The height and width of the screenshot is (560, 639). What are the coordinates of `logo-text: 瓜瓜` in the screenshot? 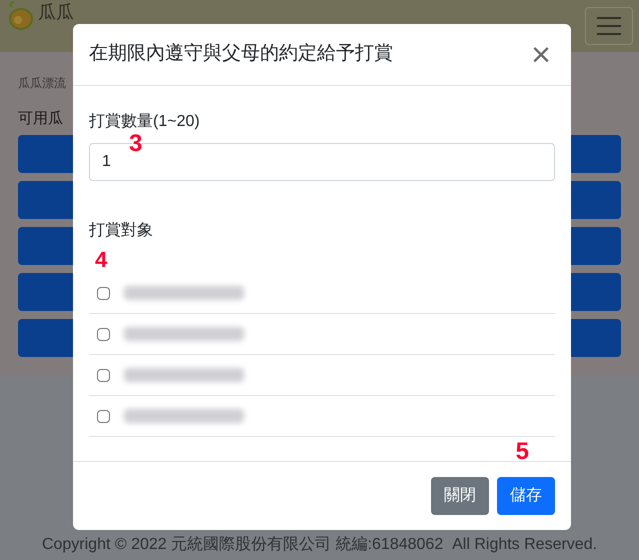 It's located at (56, 12).